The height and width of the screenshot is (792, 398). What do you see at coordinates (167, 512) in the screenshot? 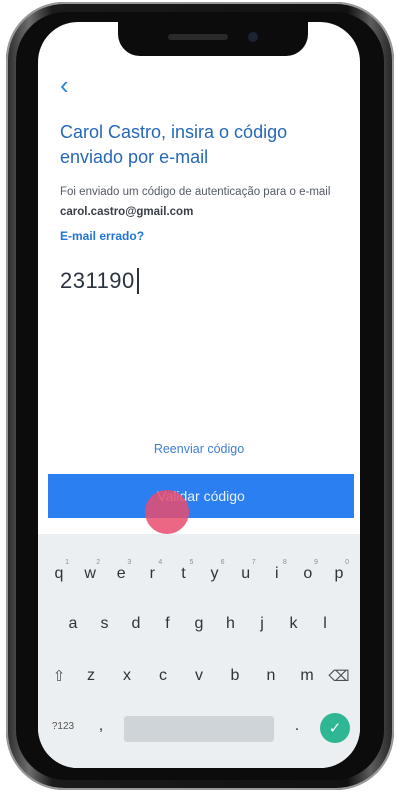
I see `touch-indicator` at bounding box center [167, 512].